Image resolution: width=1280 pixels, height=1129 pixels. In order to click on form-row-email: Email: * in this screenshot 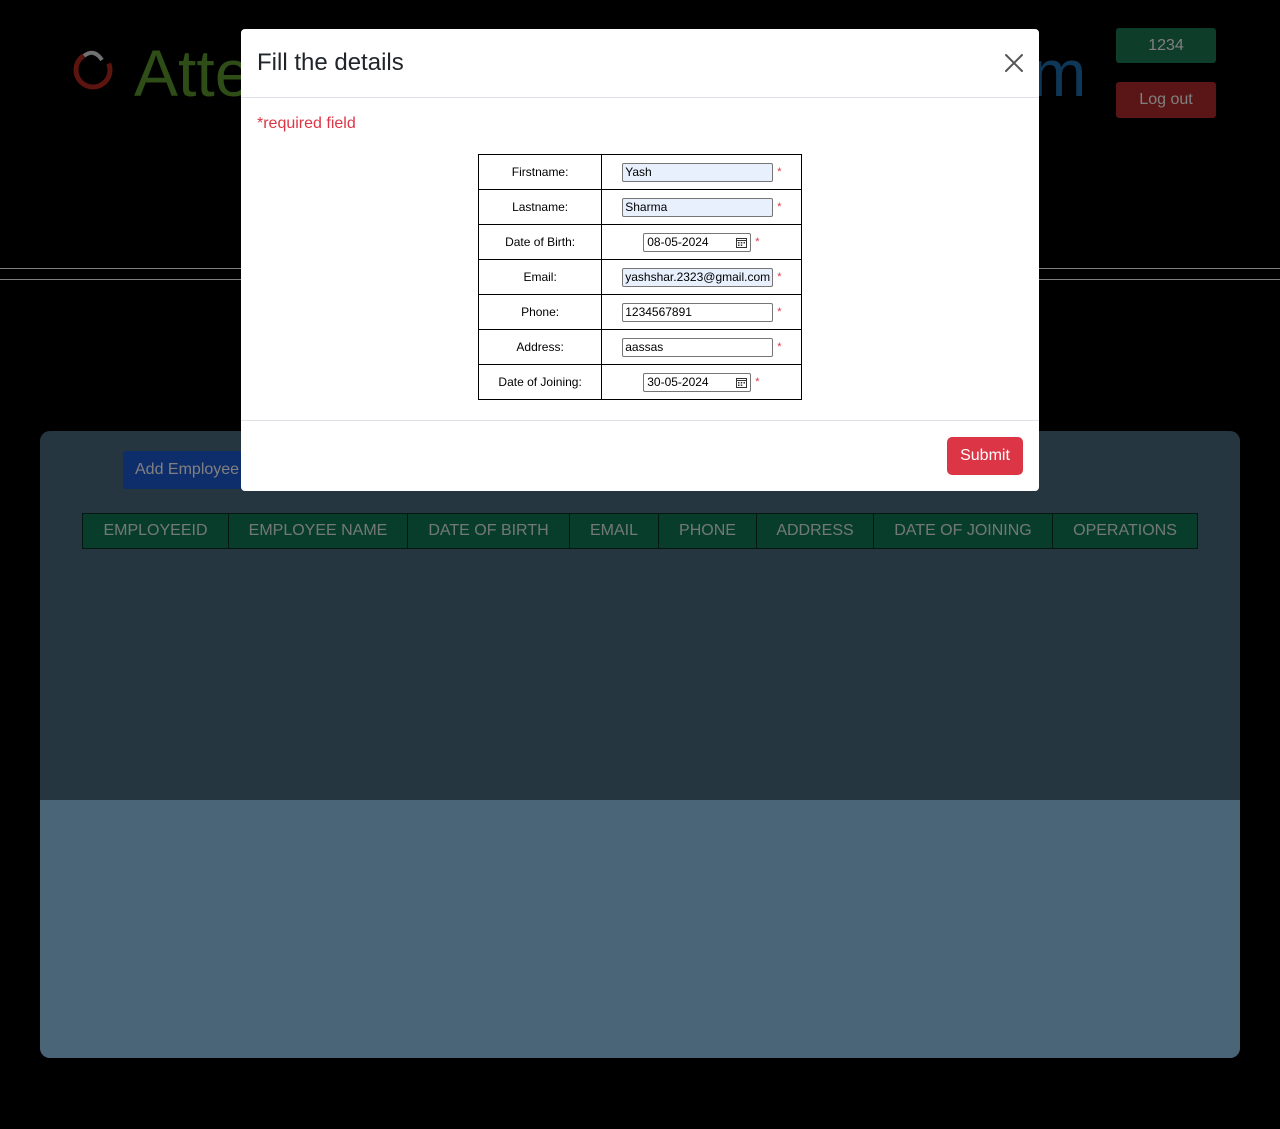, I will do `click(639, 277)`.